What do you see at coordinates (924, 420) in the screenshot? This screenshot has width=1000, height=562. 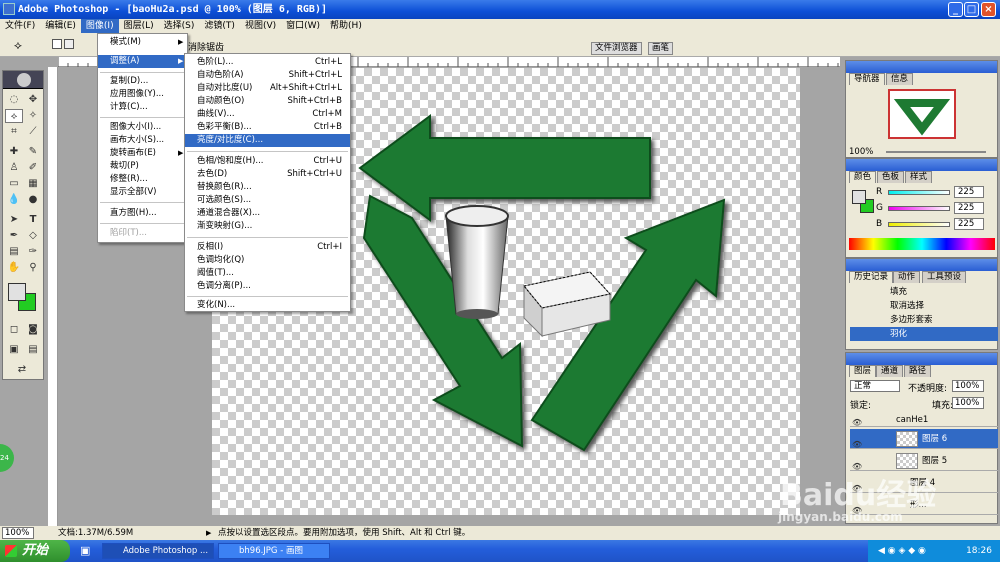 I see `layer-group-row: 👁 canHe1` at bounding box center [924, 420].